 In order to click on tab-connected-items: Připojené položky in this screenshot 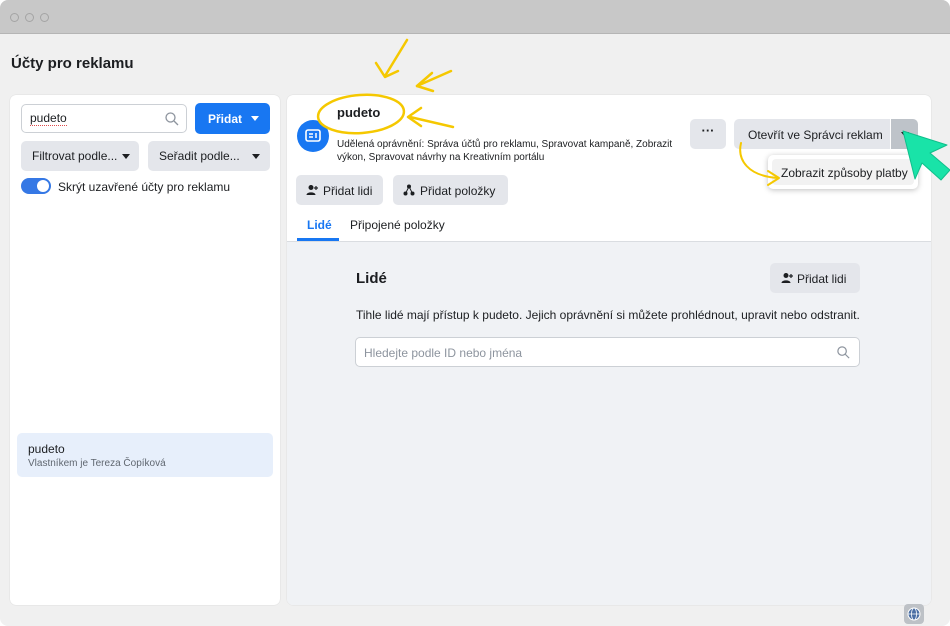, I will do `click(397, 225)`.